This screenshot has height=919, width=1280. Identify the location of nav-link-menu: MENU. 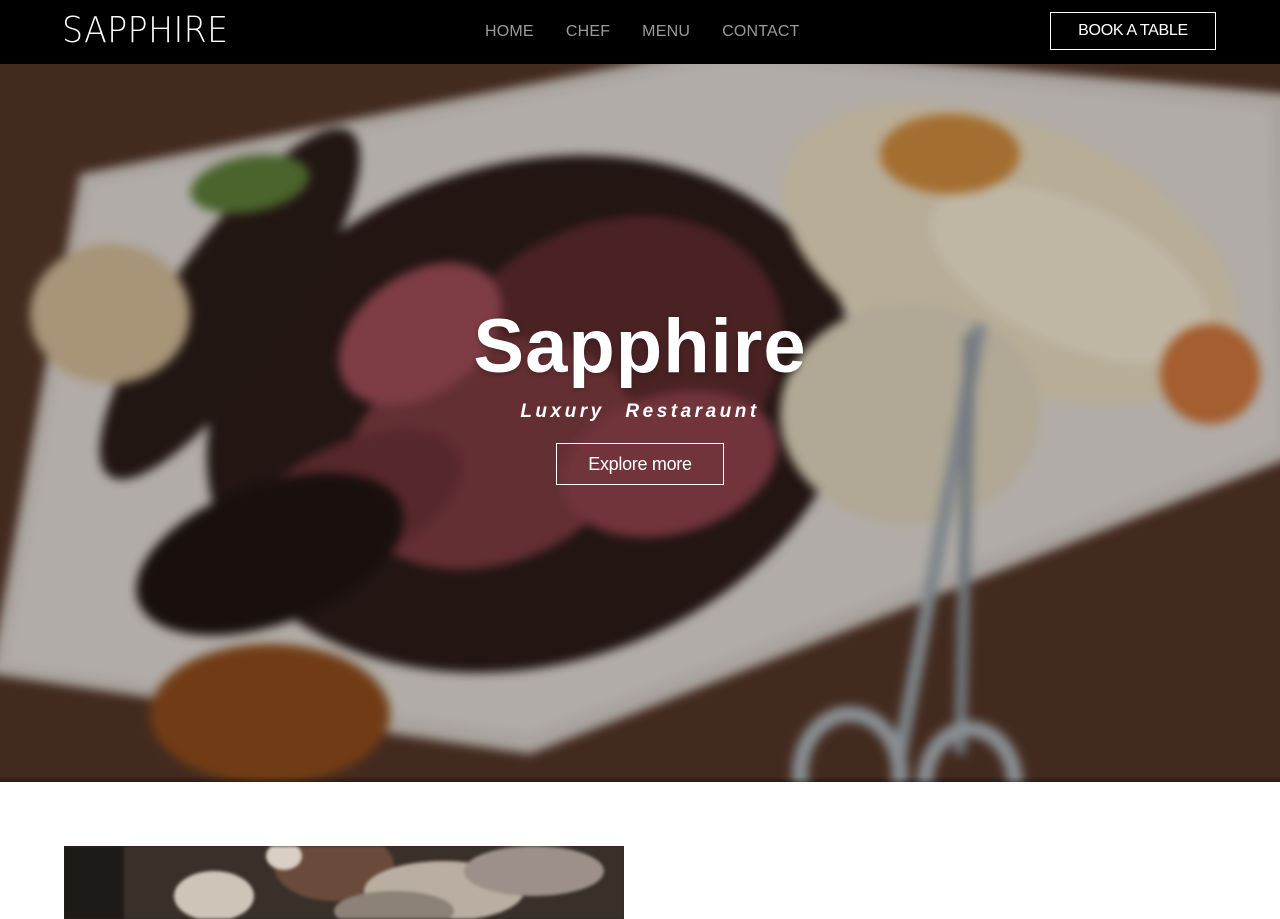
(666, 32).